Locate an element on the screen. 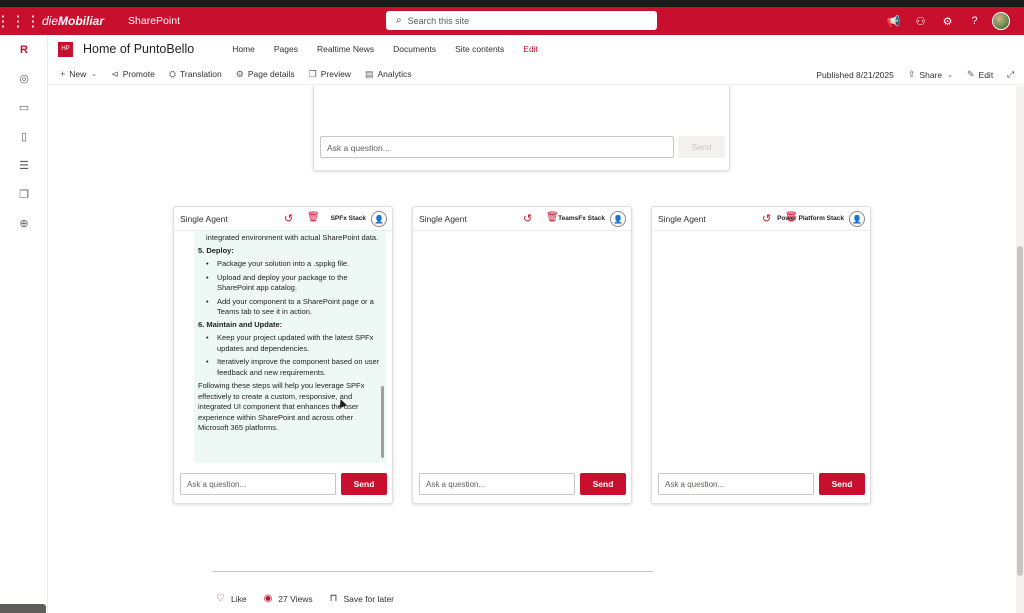 The height and width of the screenshot is (613, 1024). heart-icon: ♡ is located at coordinates (220, 598).